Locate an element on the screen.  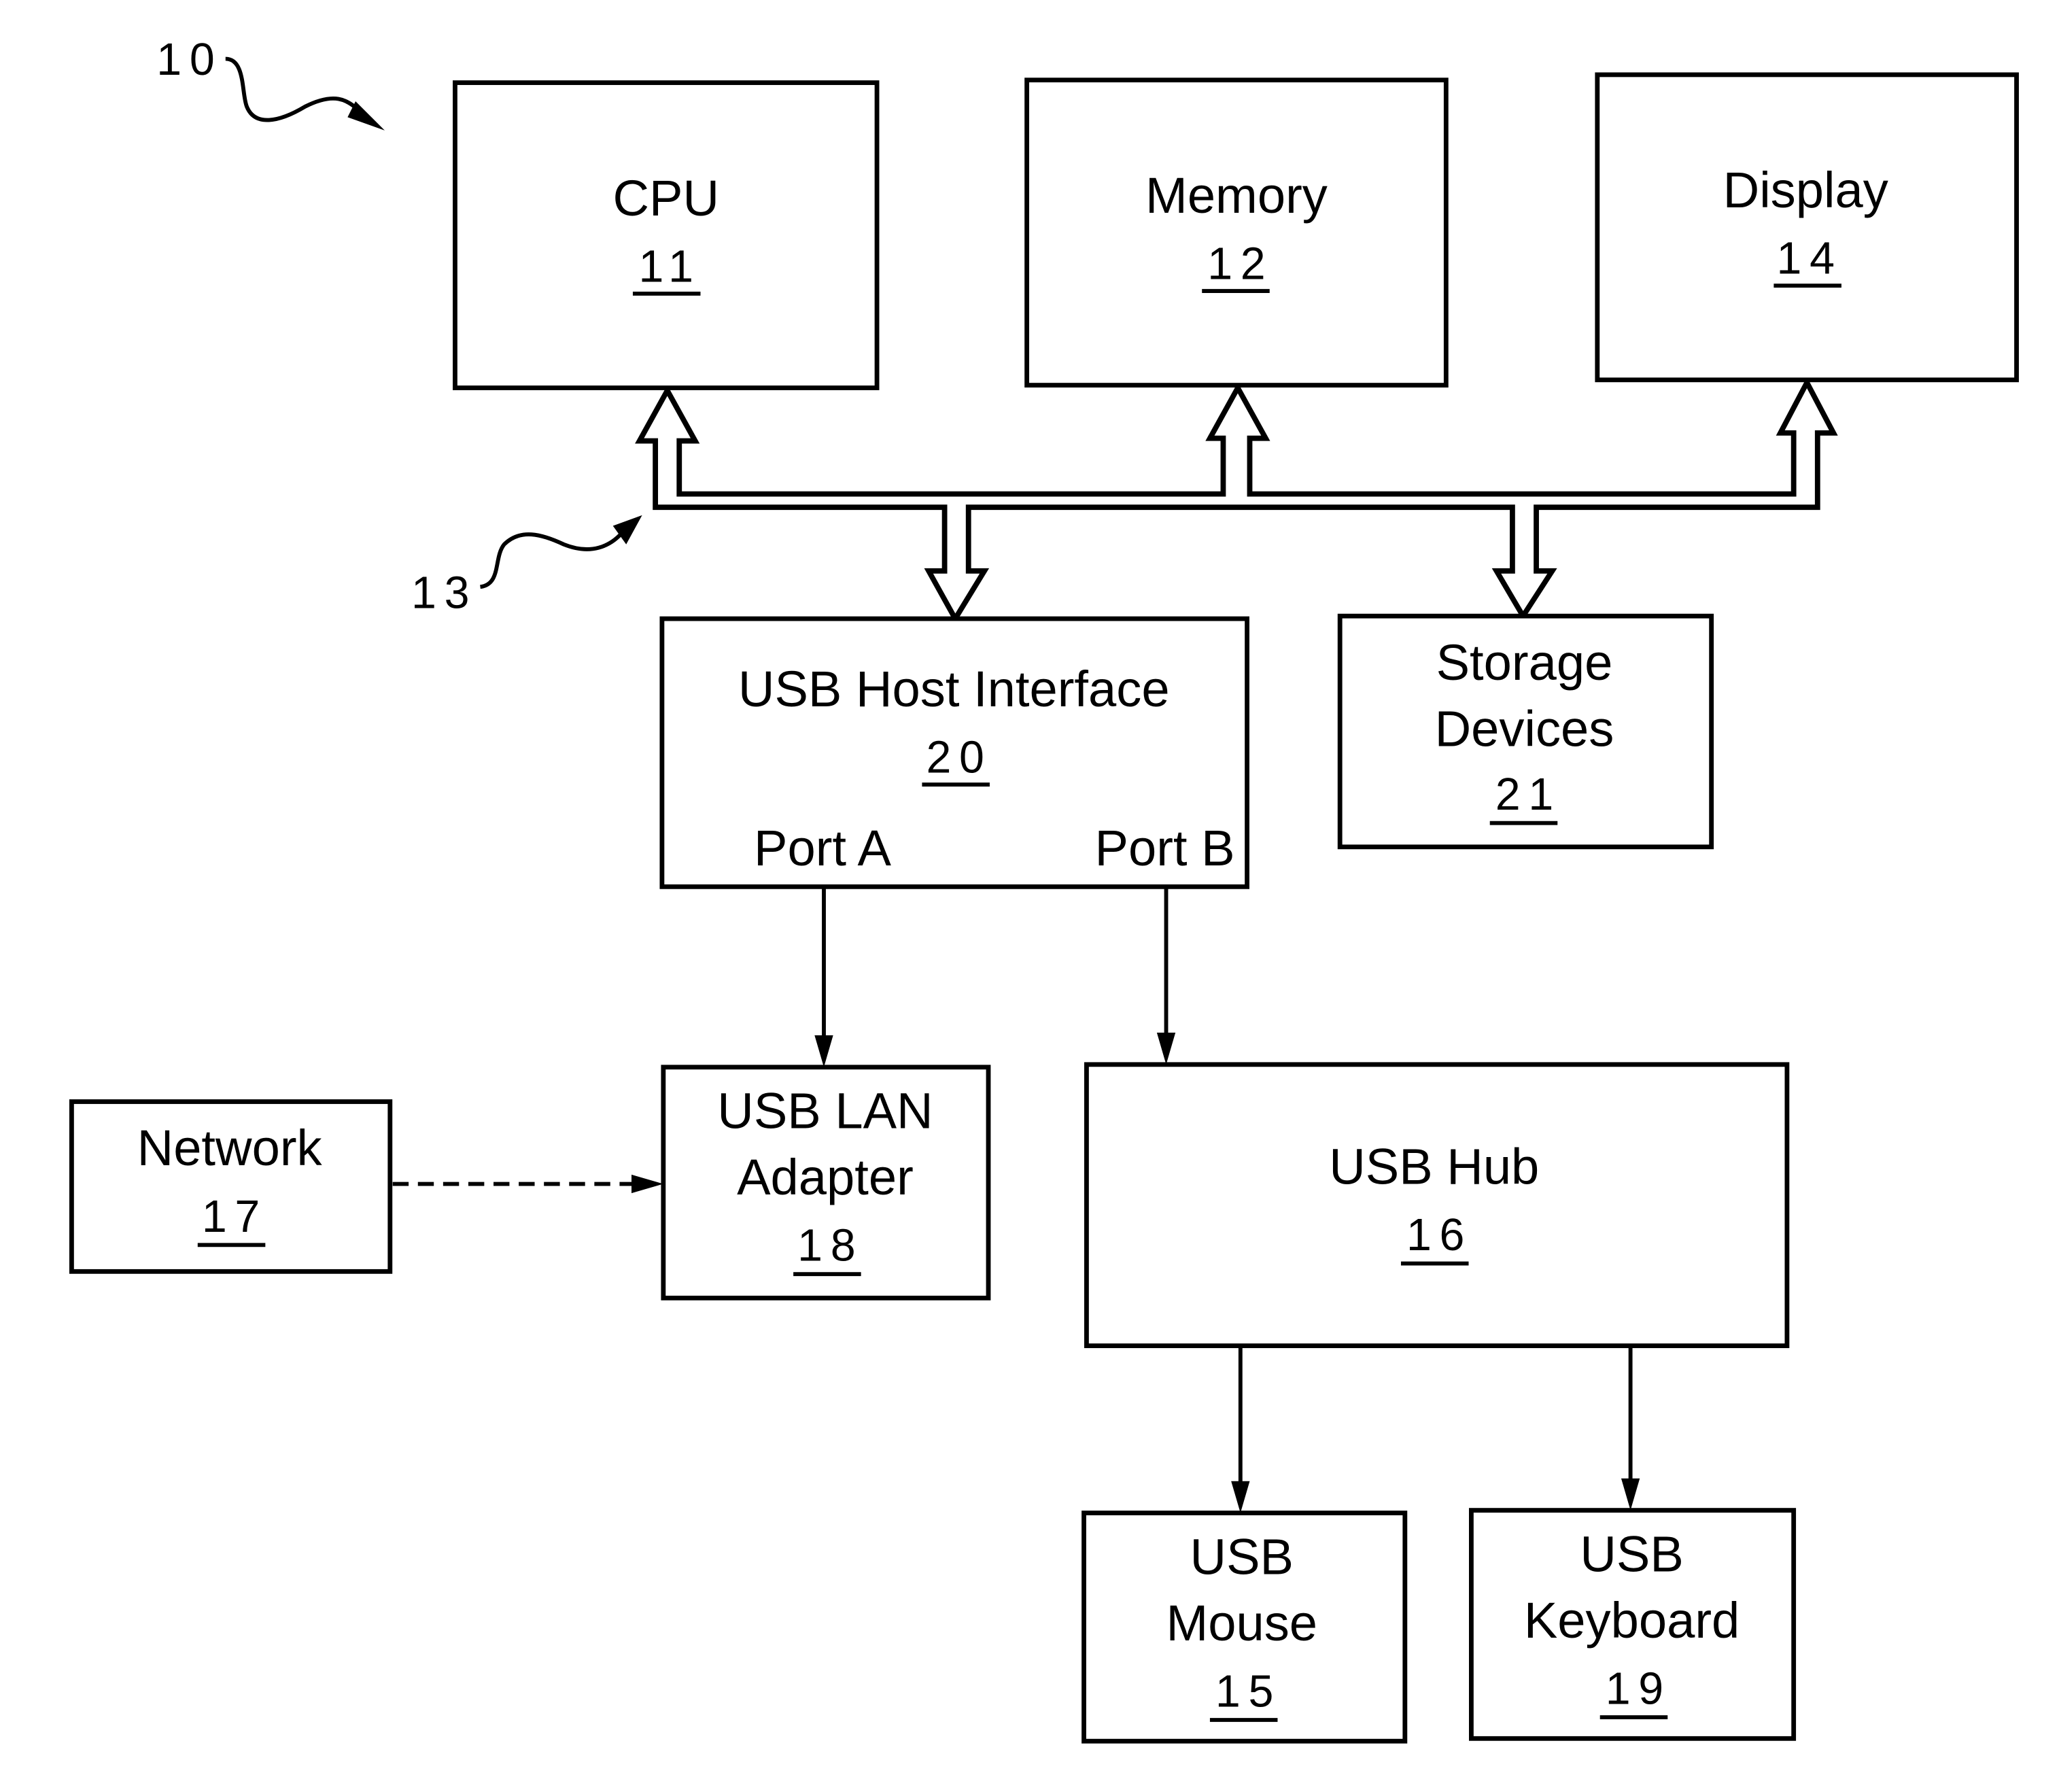
usb-mouse-block: USB Mouse 15 is located at coordinates (1245, 1627).